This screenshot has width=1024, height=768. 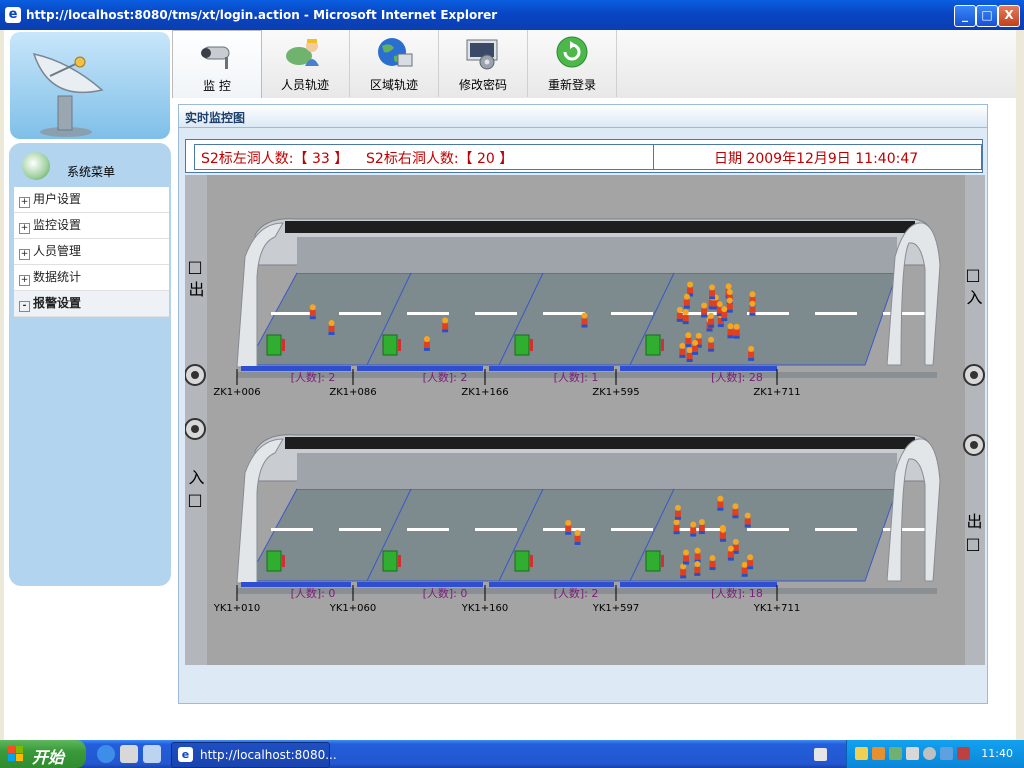 What do you see at coordinates (965, 16) in the screenshot?
I see `minimize-button: _` at bounding box center [965, 16].